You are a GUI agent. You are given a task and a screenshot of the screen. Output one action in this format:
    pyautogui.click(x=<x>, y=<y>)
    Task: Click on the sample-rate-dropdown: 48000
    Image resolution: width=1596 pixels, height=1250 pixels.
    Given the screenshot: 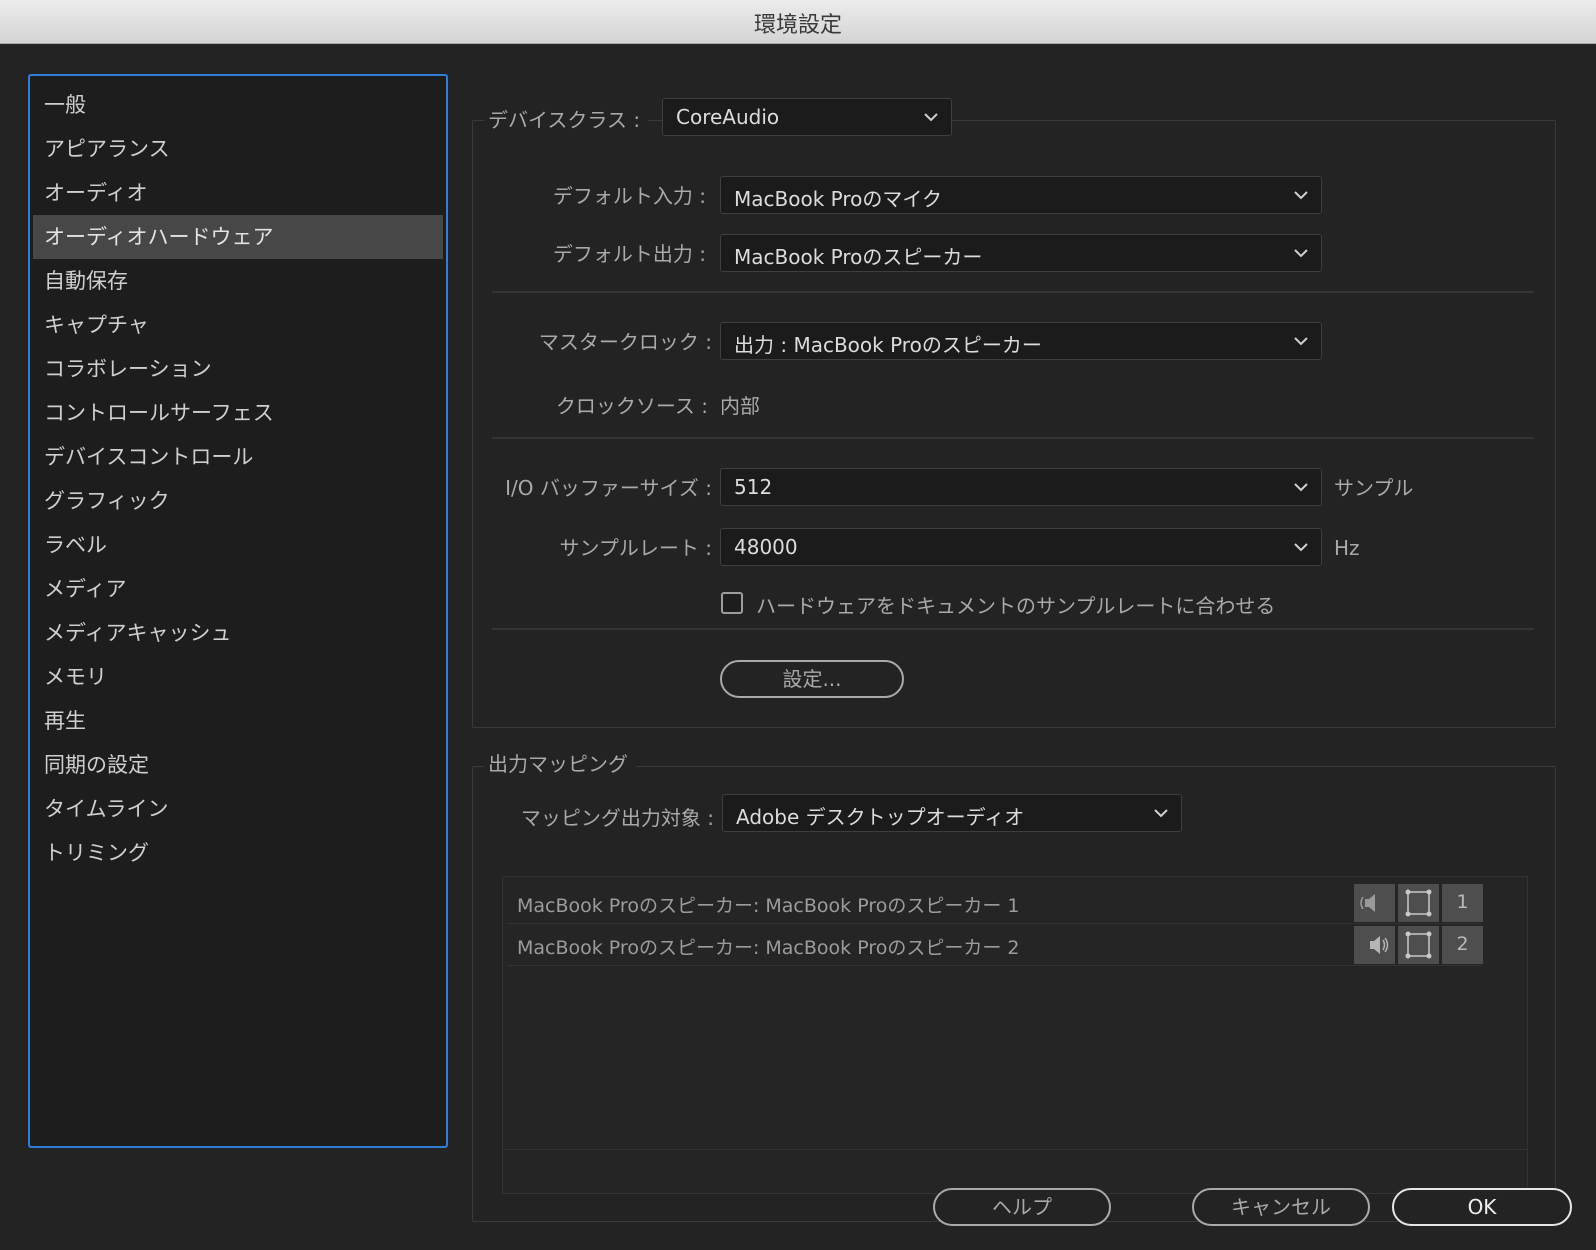 What is the action you would take?
    pyautogui.click(x=1021, y=547)
    